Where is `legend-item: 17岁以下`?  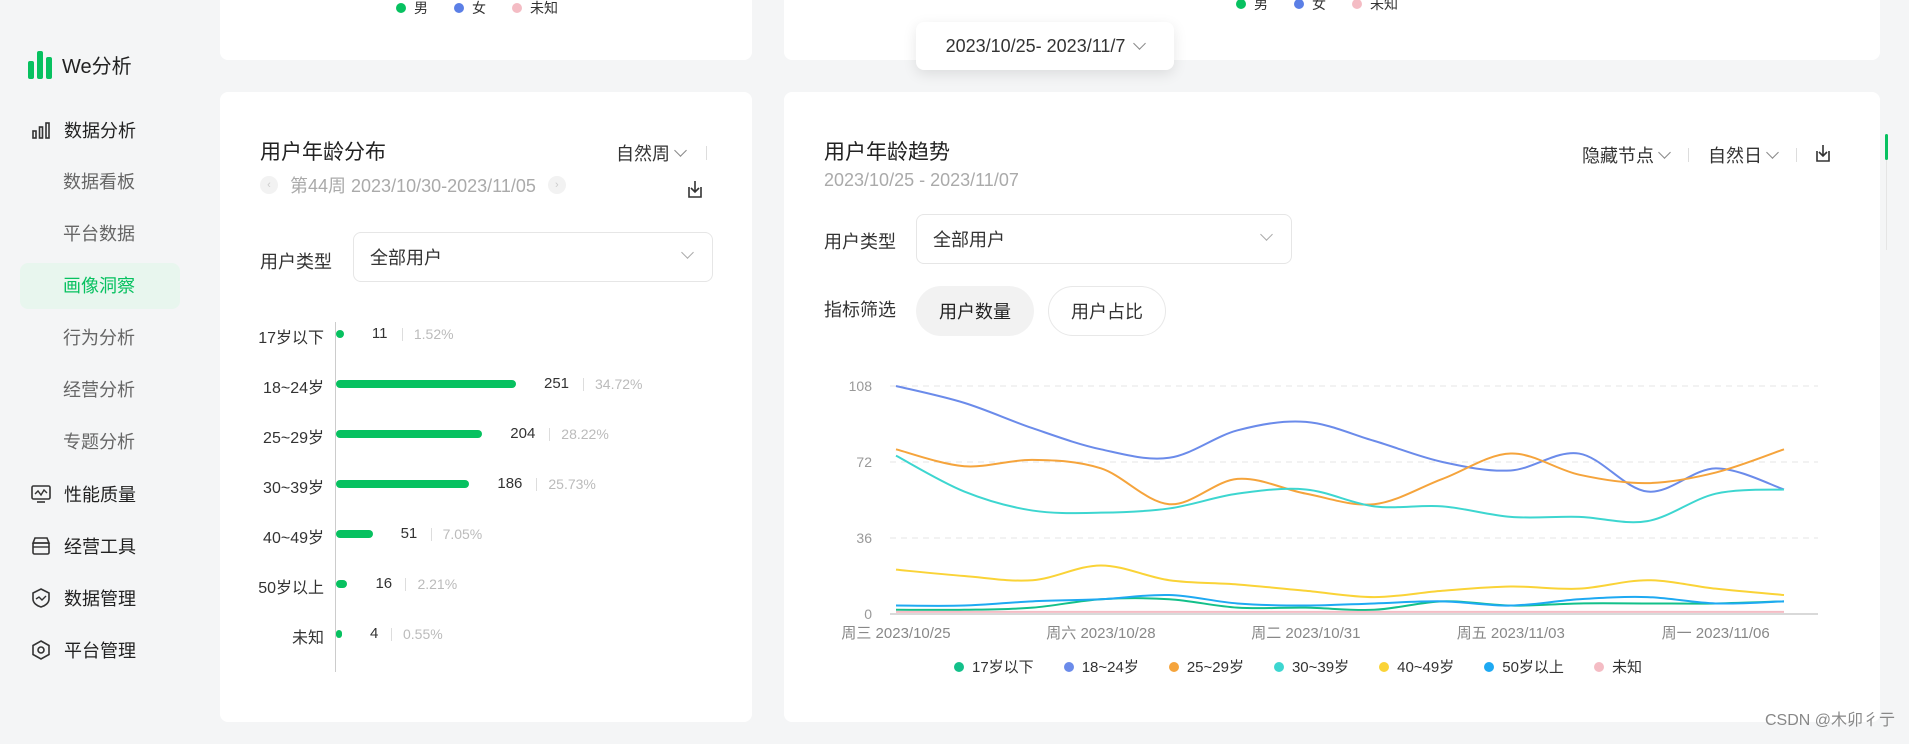 legend-item: 17岁以下 is located at coordinates (994, 666).